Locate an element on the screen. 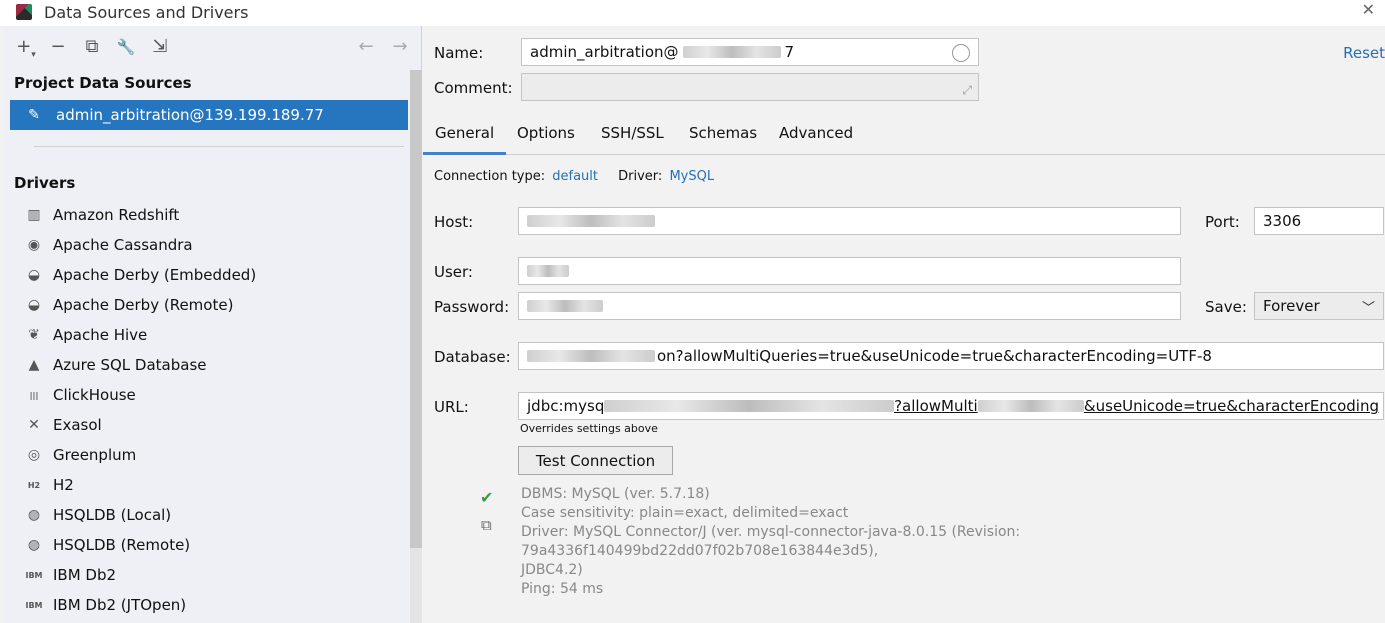 The width and height of the screenshot is (1385, 623). driver-label: Amazon Redshift is located at coordinates (116, 215).